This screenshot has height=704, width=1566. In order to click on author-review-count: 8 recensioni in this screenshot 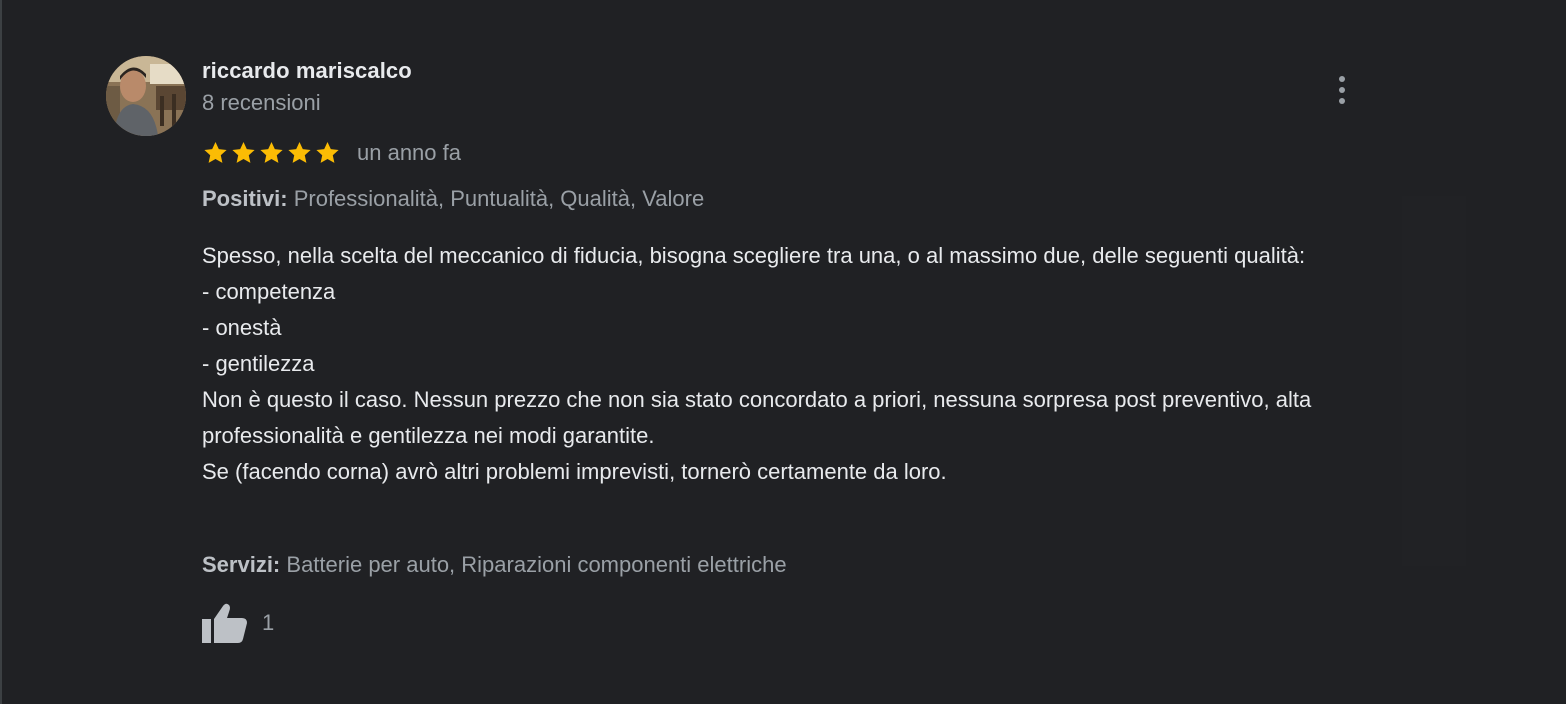, I will do `click(307, 103)`.